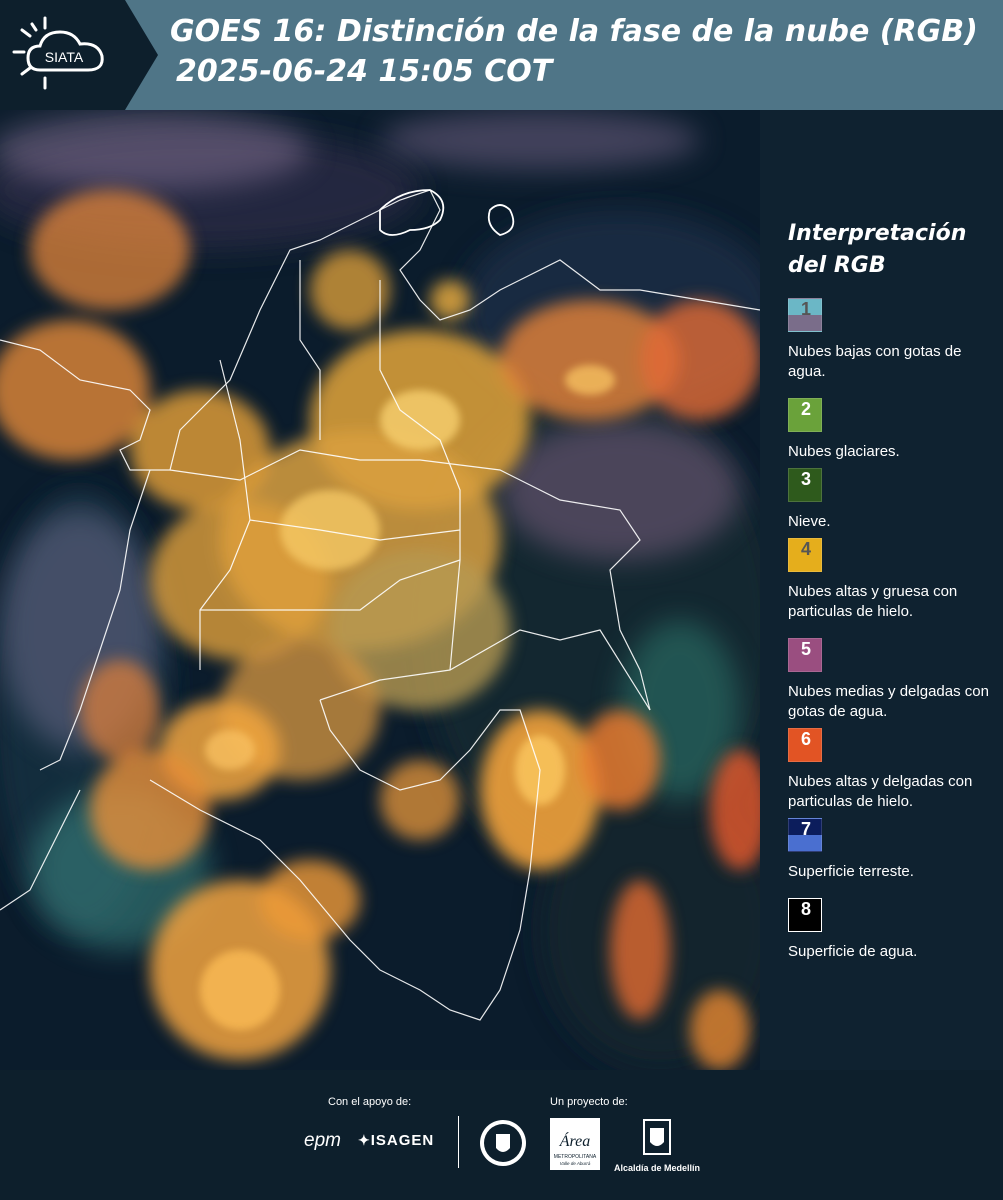 The height and width of the screenshot is (1200, 1003). I want to click on area-metropolitana-logo: Área METROPOLITANA Valle de Aburrá, so click(575, 1146).